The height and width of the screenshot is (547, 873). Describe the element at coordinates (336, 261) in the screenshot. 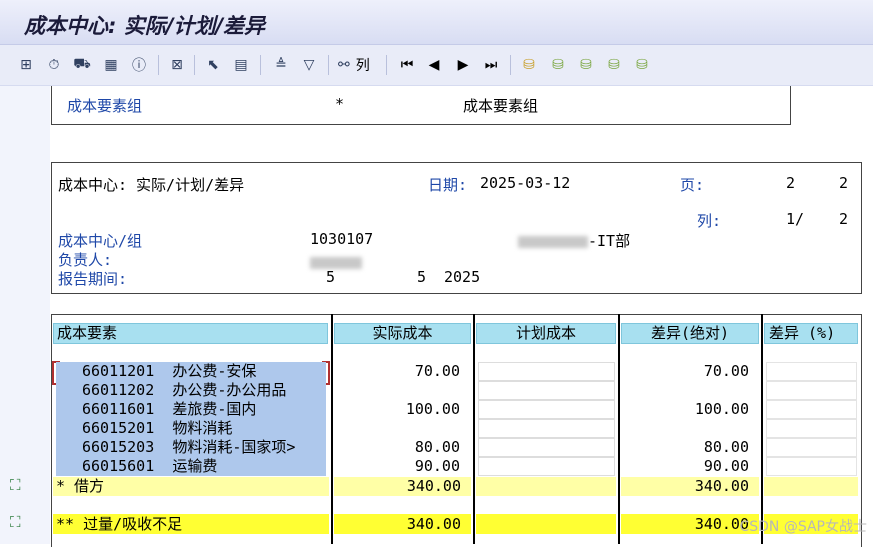

I see `responsible-value-redacted` at that location.